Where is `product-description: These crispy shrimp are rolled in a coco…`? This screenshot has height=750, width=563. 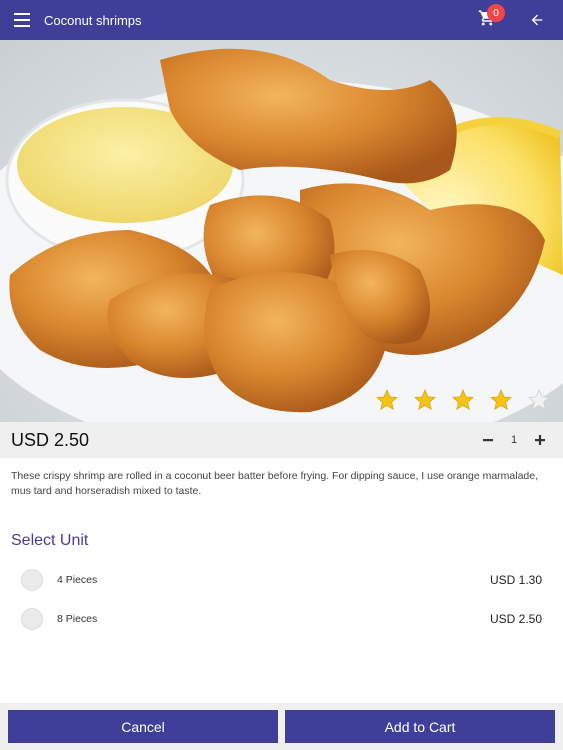
product-description: These crispy shrimp are rolled in a coco… is located at coordinates (275, 483).